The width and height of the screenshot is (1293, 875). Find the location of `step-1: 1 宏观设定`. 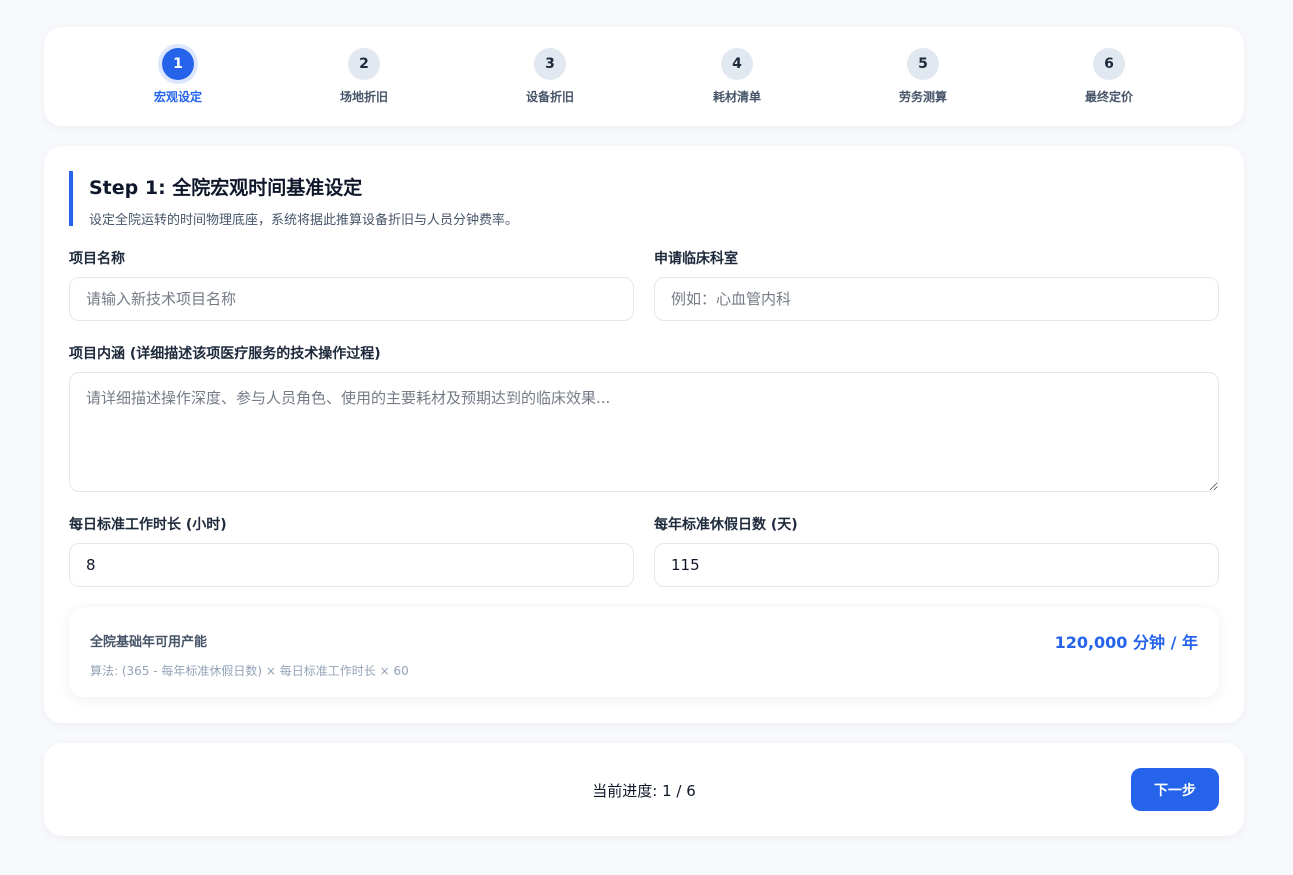

step-1: 1 宏观设定 is located at coordinates (178, 76).